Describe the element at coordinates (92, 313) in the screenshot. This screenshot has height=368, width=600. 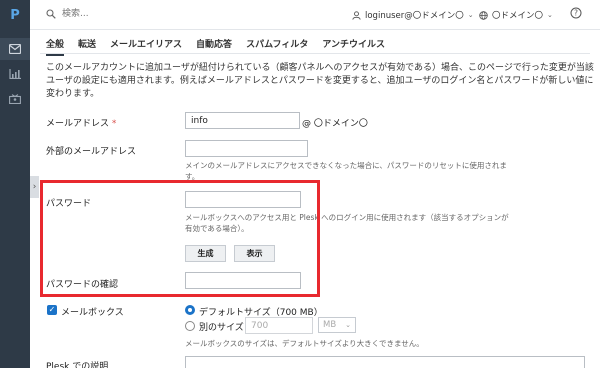
I see `mailbox-label: メールボックス` at that location.